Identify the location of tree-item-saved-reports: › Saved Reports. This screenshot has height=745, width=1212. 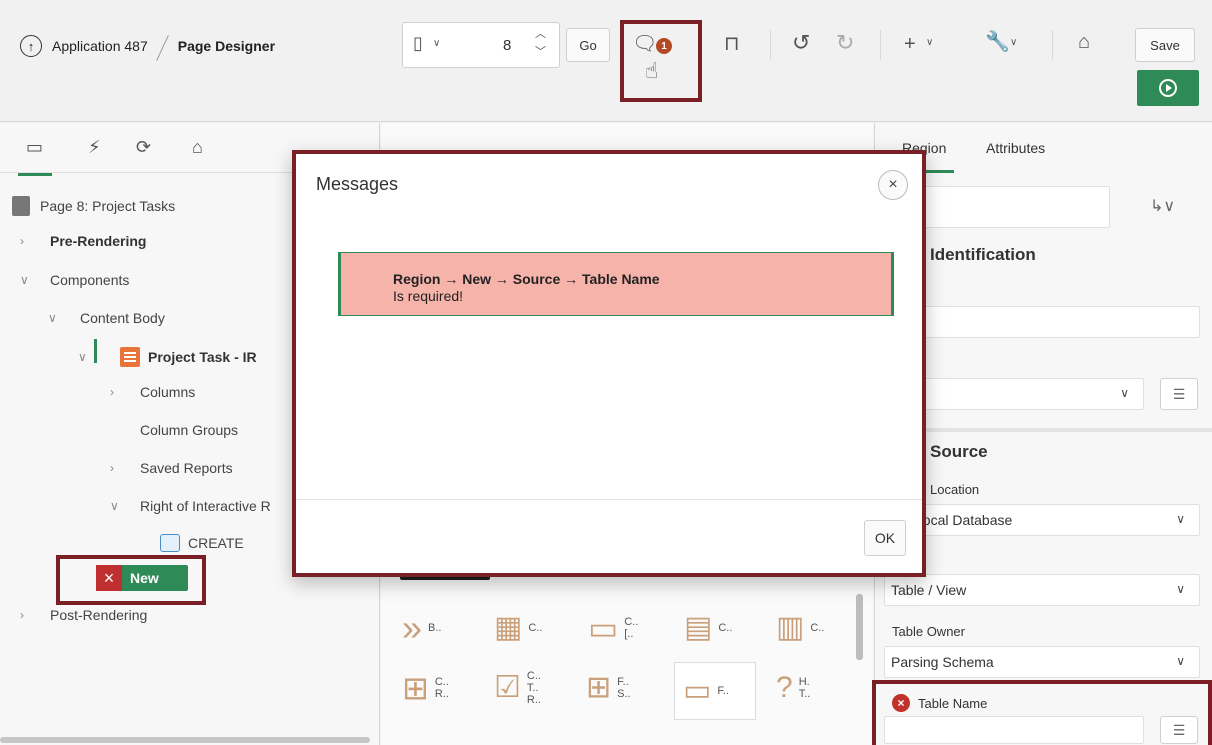
(171, 468).